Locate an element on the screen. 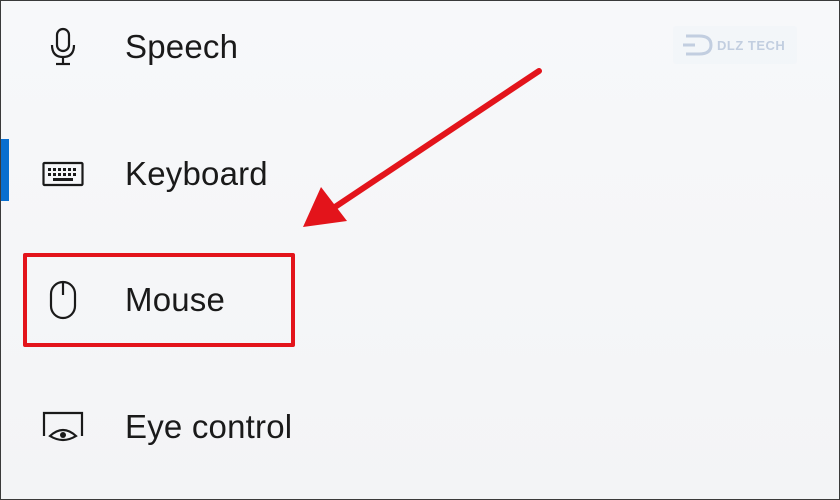 This screenshot has height=500, width=840. watermark-text: DLZ TECH is located at coordinates (751, 45).